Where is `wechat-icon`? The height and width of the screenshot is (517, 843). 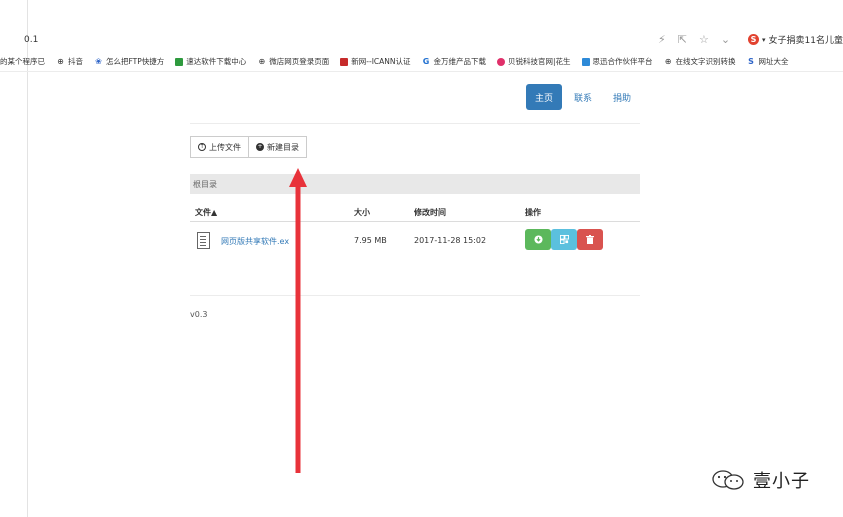 wechat-icon is located at coordinates (728, 480).